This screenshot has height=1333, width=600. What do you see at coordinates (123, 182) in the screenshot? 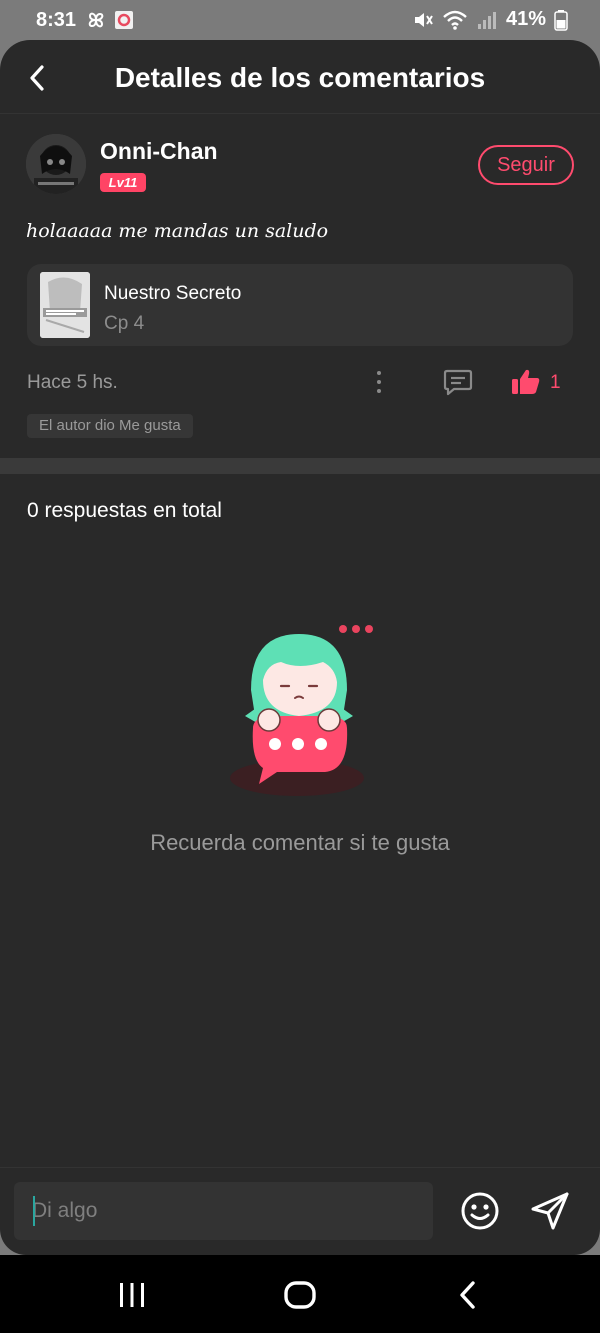
I see `level-badge: Lv11` at bounding box center [123, 182].